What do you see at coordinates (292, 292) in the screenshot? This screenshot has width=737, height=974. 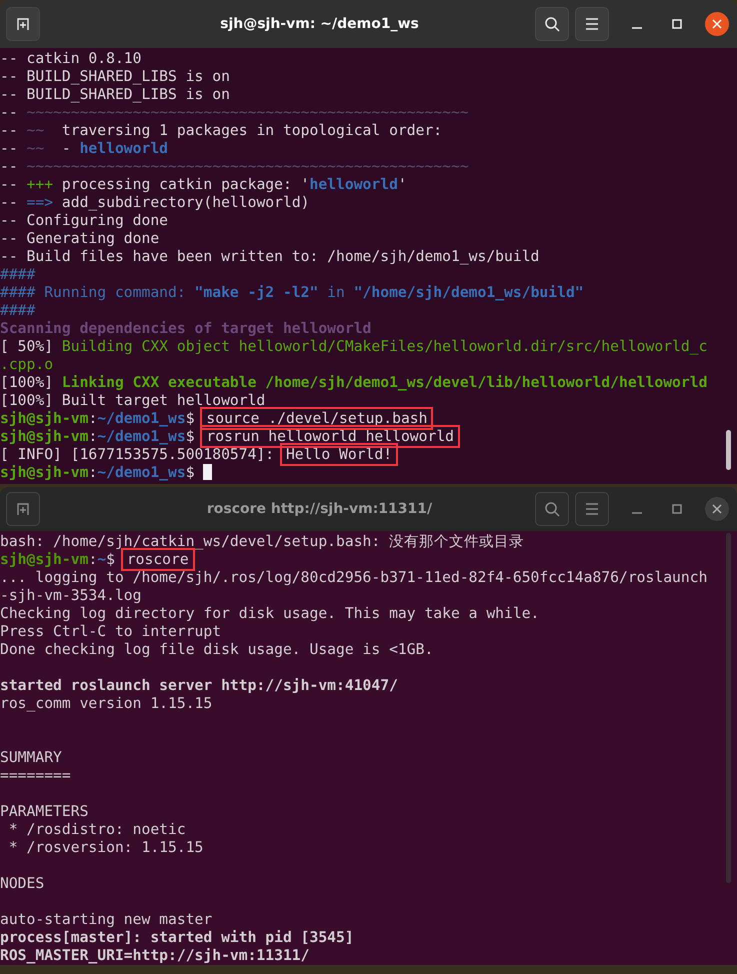 I see `terminal-text: #### Running command: "make -j2 -l2" in "/home/sjh/demo1_ws/build"` at bounding box center [292, 292].